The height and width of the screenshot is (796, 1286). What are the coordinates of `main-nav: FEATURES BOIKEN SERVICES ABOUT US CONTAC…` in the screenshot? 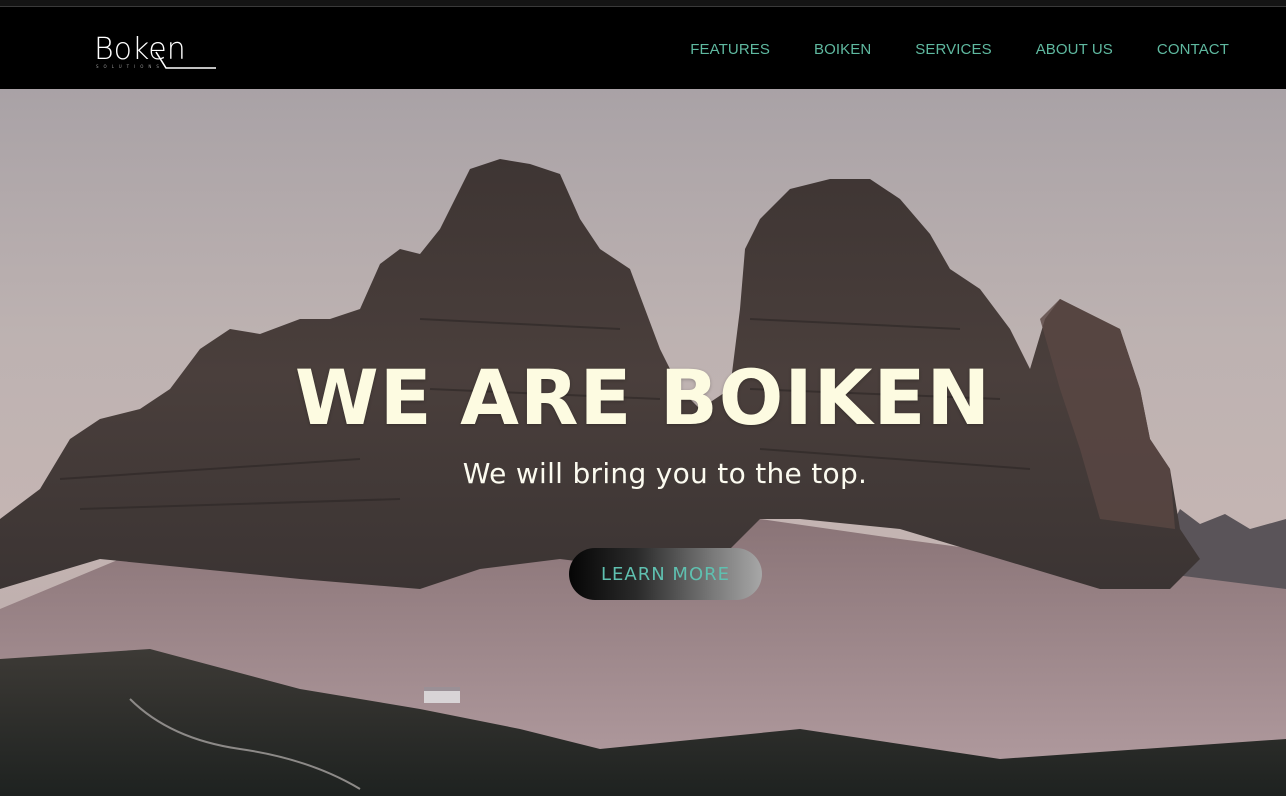 It's located at (937, 49).